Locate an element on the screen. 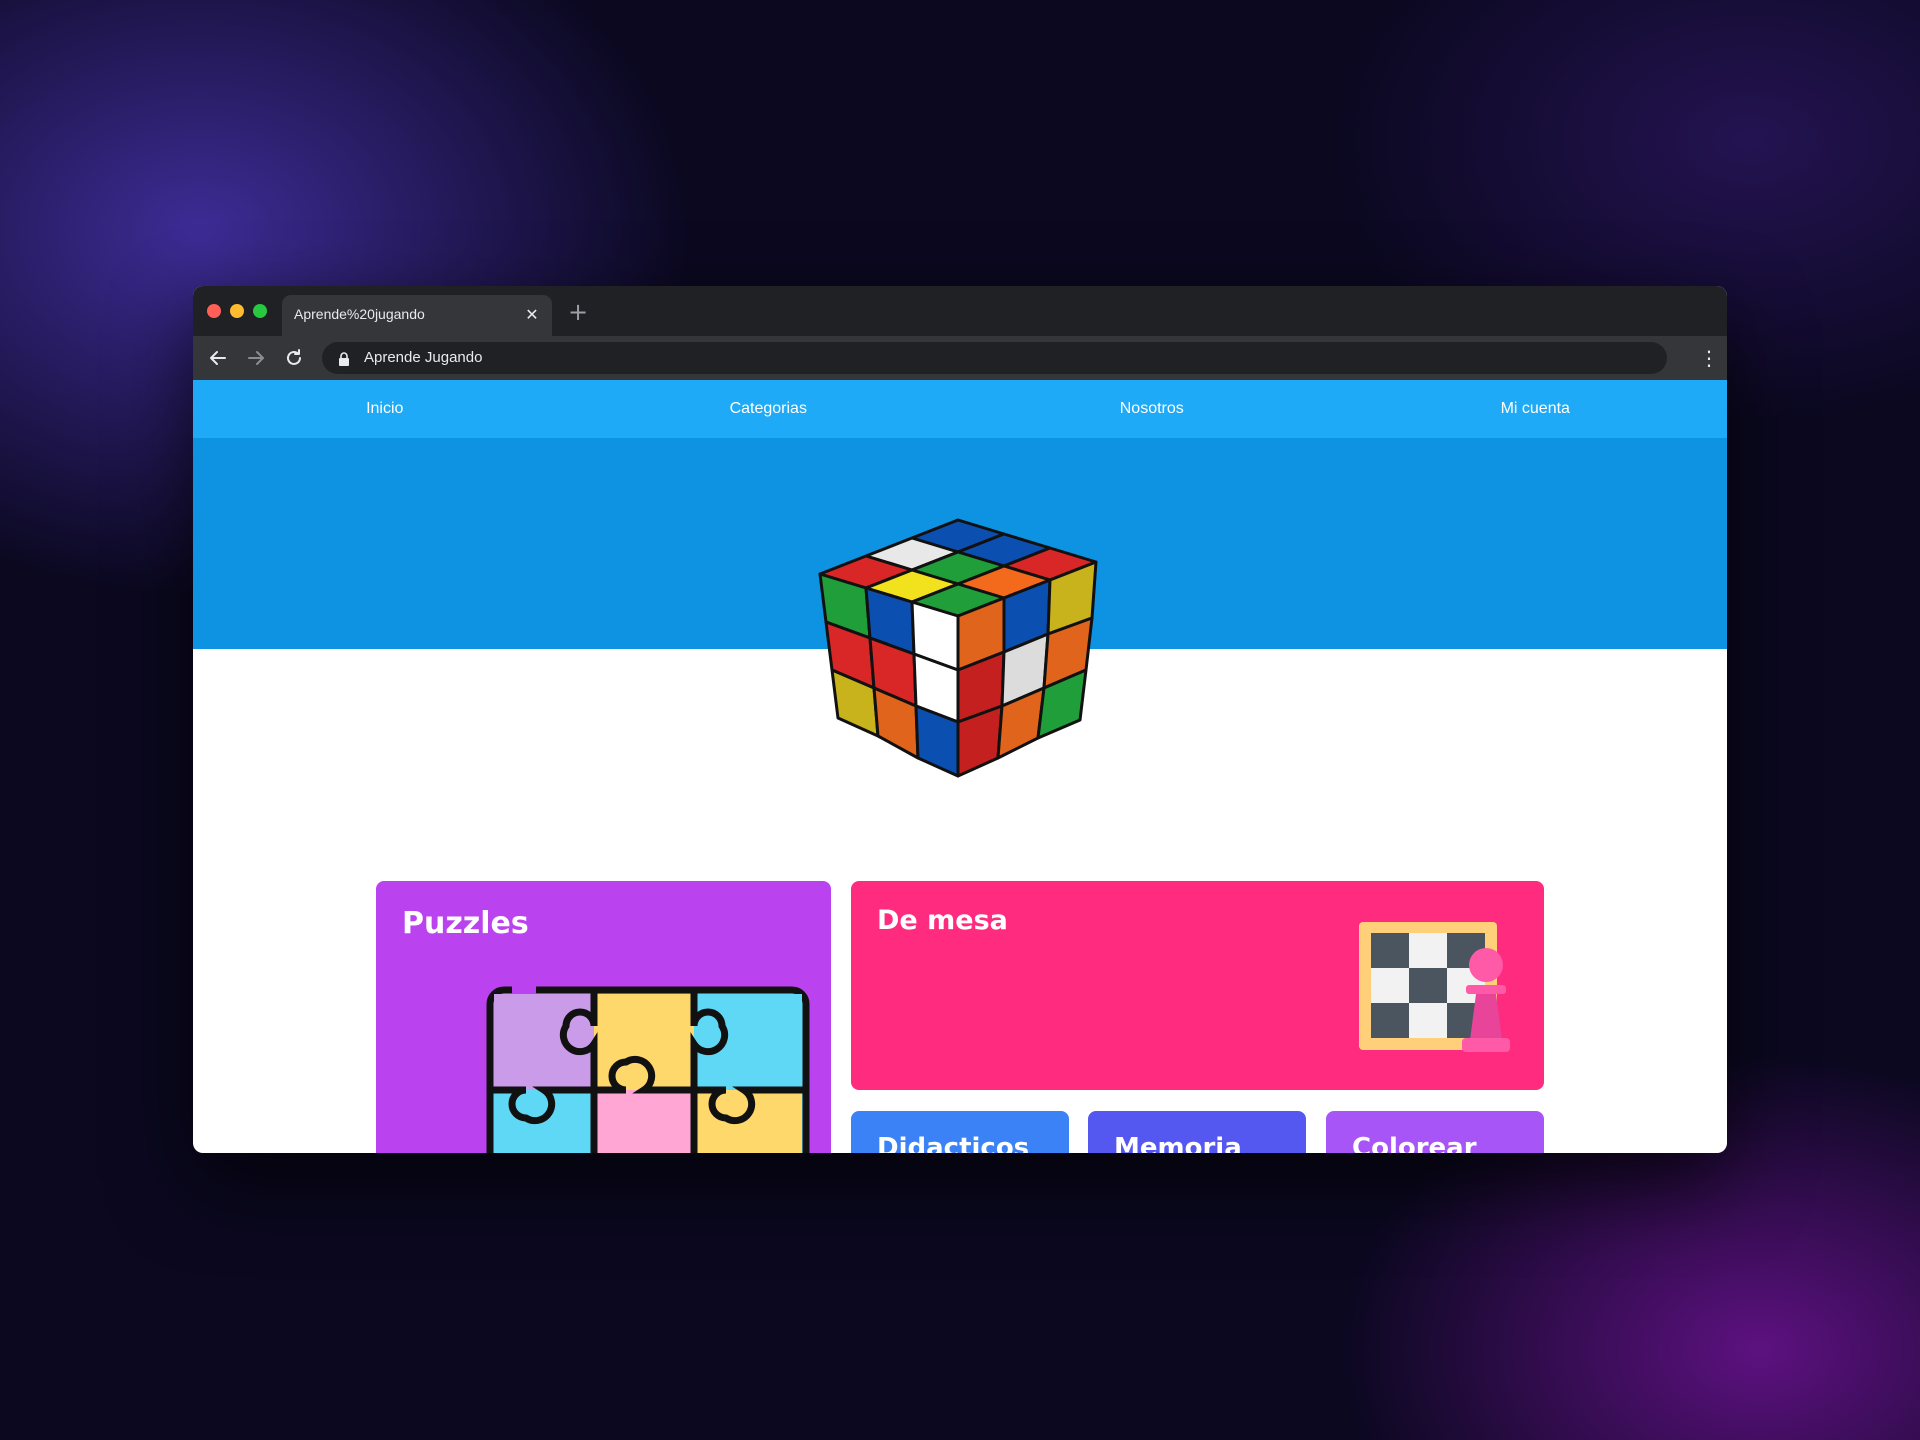 The width and height of the screenshot is (1920, 1440). category-card-puzzles: Puzzles is located at coordinates (603, 1017).